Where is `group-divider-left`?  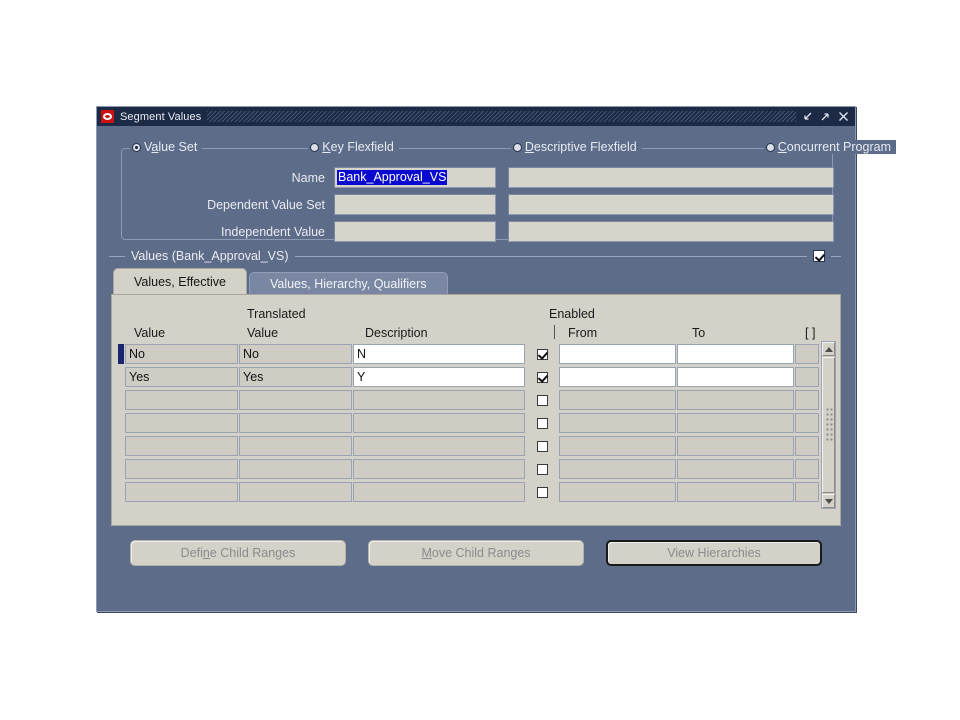 group-divider-left is located at coordinates (117, 256).